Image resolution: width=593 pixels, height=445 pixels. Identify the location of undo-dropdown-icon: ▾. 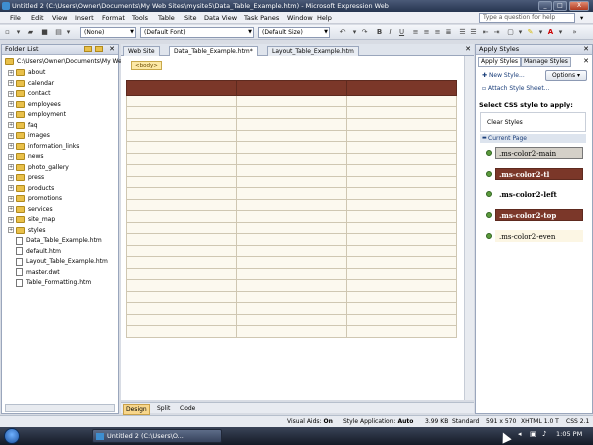
(354, 32).